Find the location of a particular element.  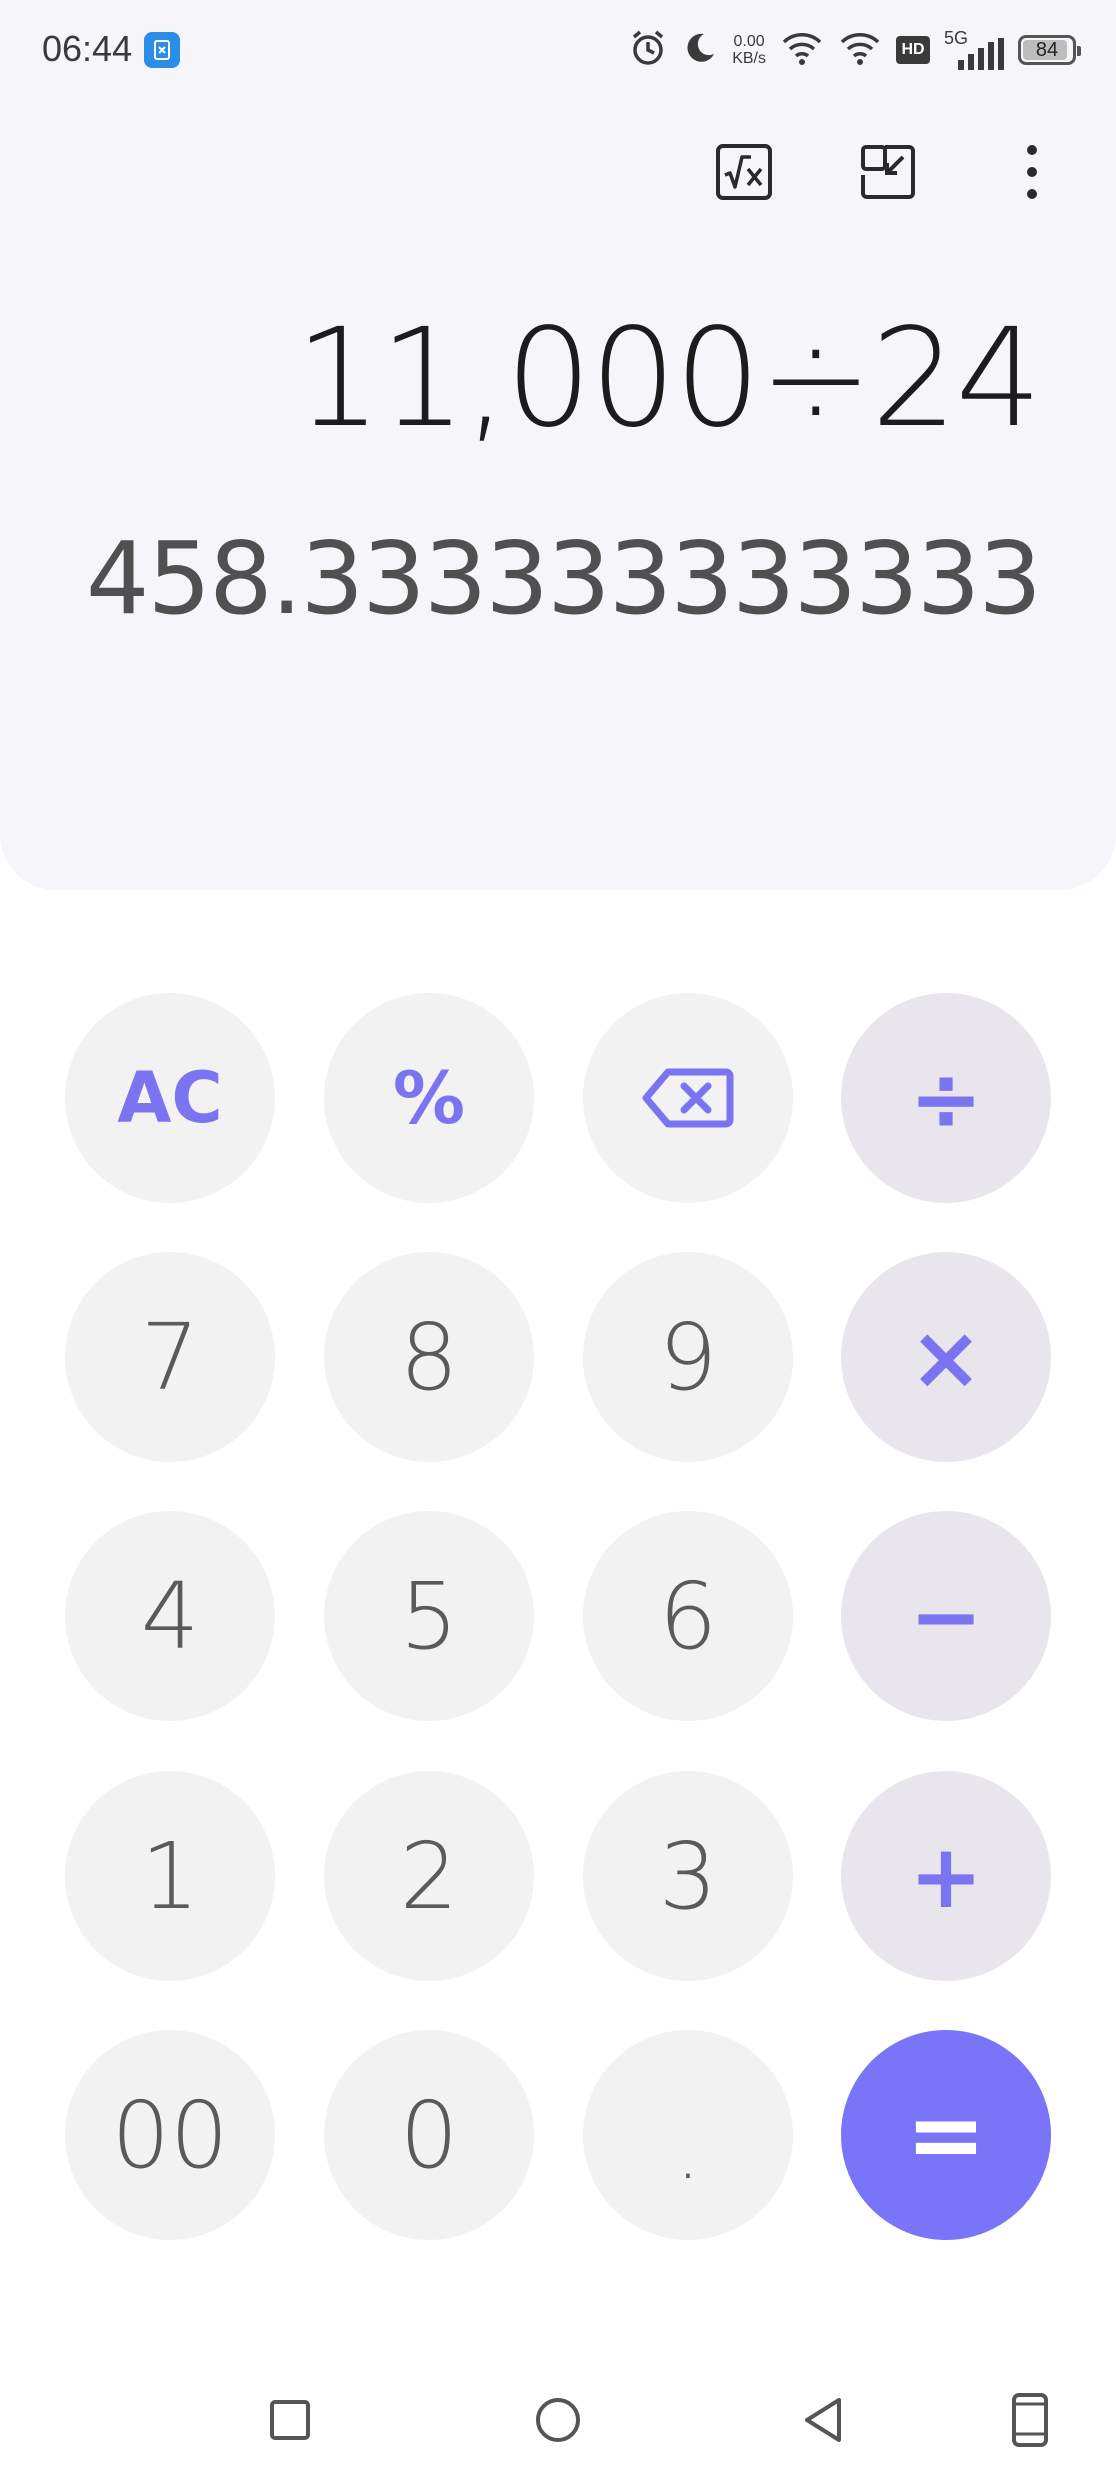

status-bar: 06:44 0.00 KB/s HD 5G 84 is located at coordinates (558, 50).